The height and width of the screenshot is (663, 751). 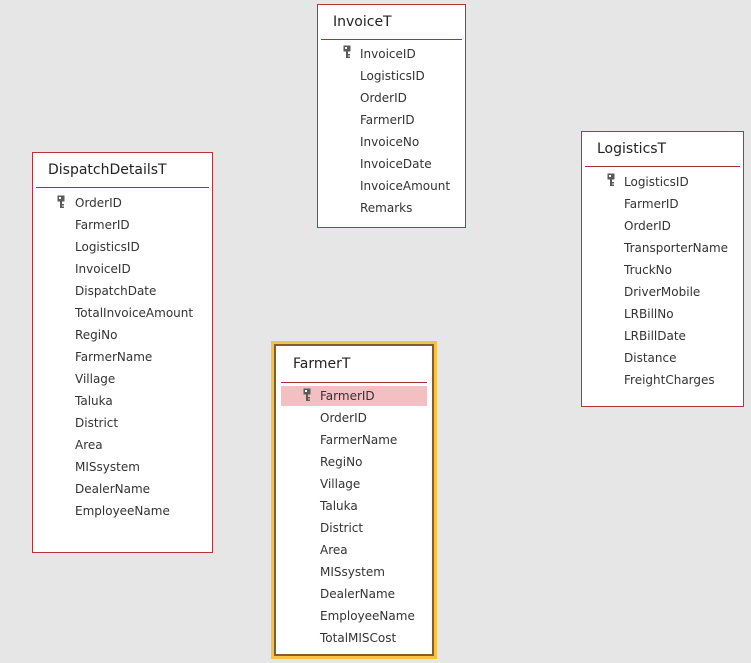 I want to click on field-row: TotalInvoiceAmount, so click(x=134, y=313).